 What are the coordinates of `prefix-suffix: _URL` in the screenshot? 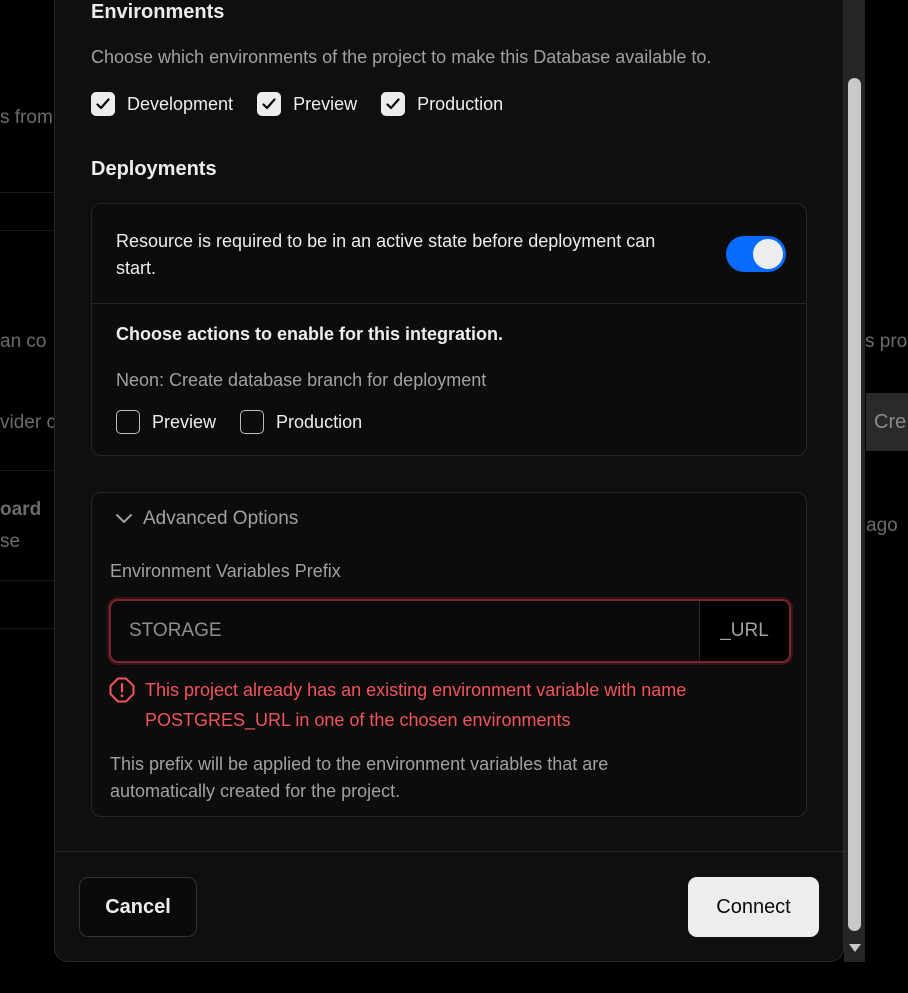 It's located at (744, 631).